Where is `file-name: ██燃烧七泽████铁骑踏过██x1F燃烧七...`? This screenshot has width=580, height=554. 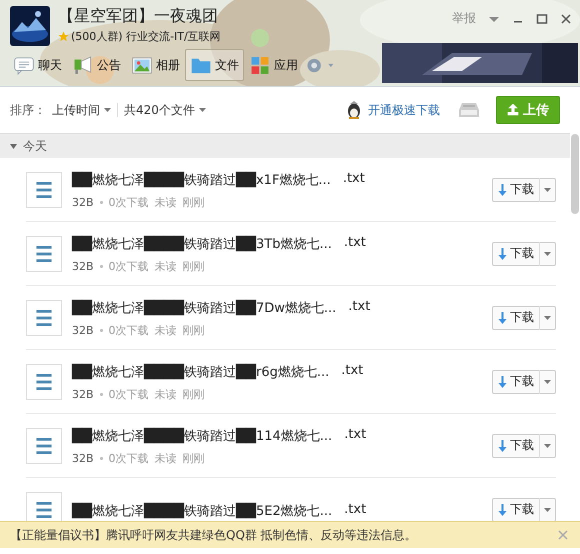 file-name: ██燃烧七泽████铁骑踏过██x1F燃烧七... is located at coordinates (201, 180).